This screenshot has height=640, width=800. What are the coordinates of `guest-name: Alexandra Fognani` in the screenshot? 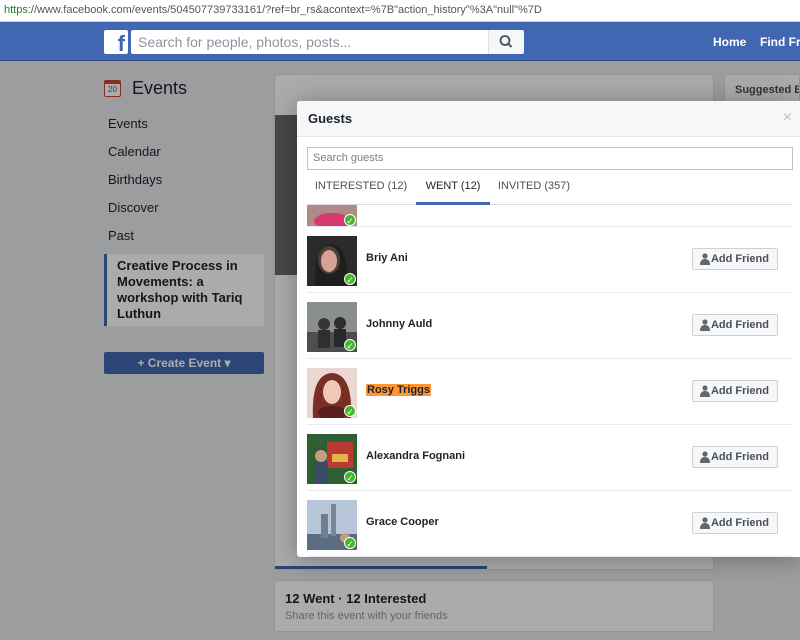 It's located at (415, 456).